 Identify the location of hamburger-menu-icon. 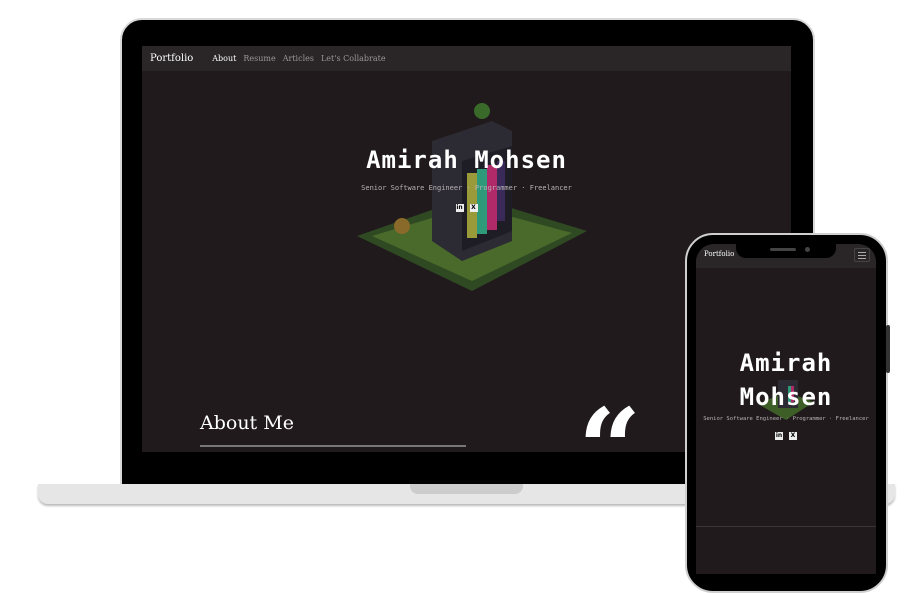
(862, 255).